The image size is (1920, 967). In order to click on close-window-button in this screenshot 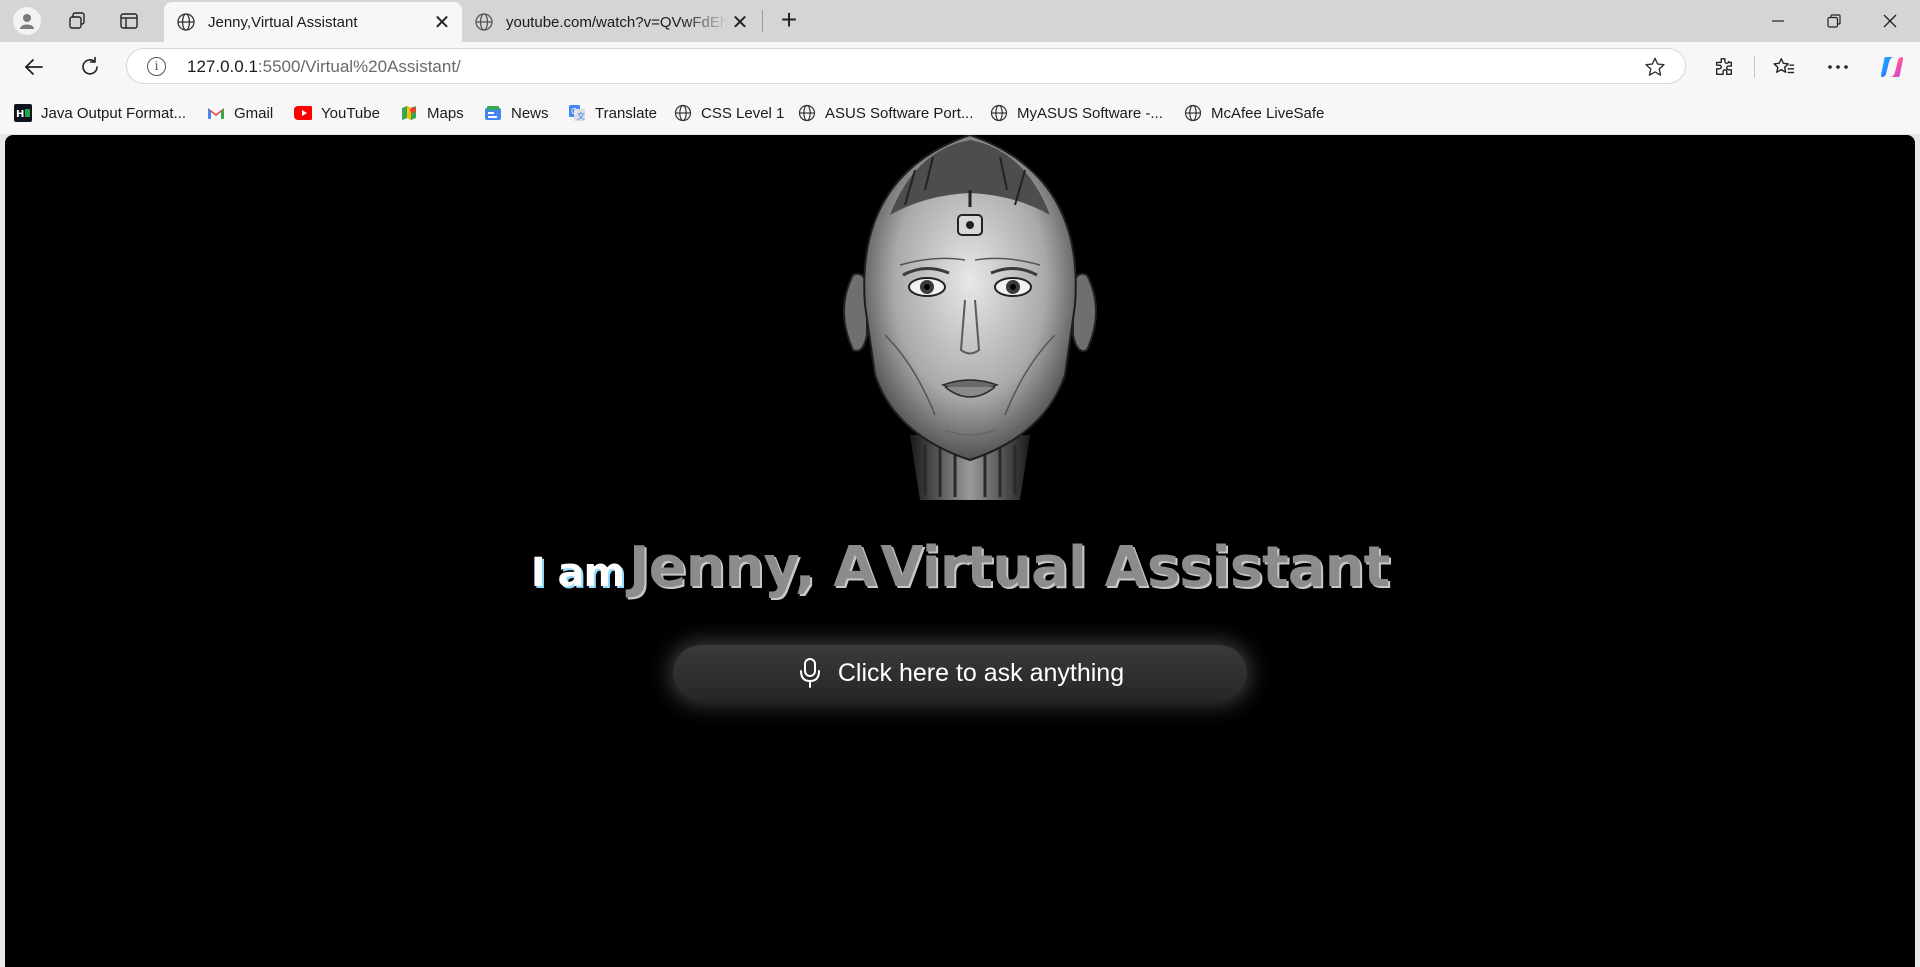, I will do `click(1890, 21)`.